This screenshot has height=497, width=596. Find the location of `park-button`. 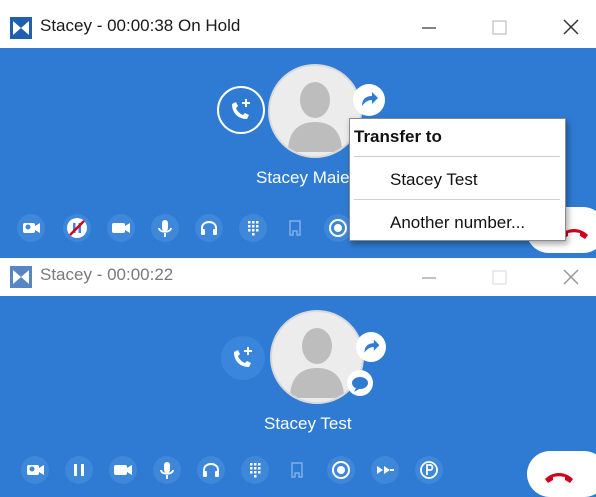

park-button is located at coordinates (429, 470).